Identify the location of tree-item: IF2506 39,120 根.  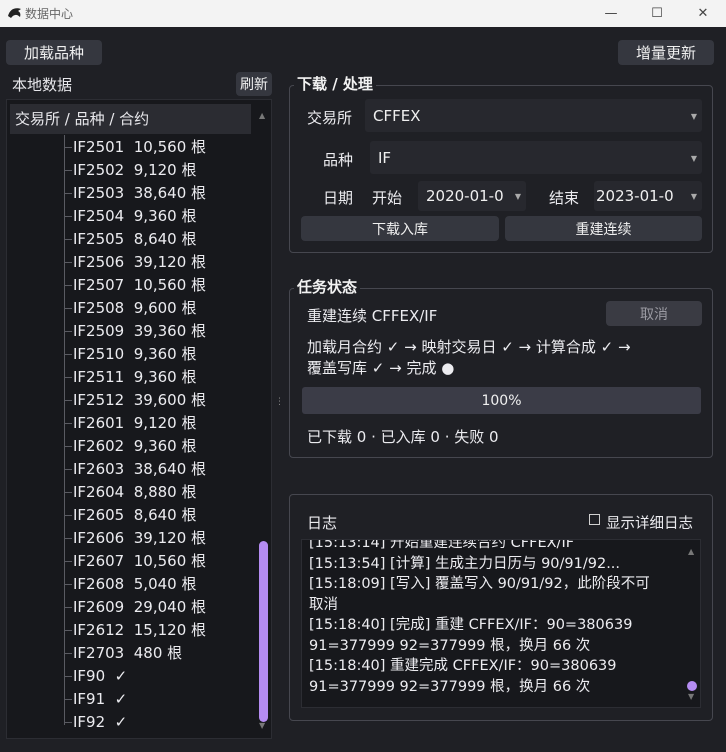
(135, 262).